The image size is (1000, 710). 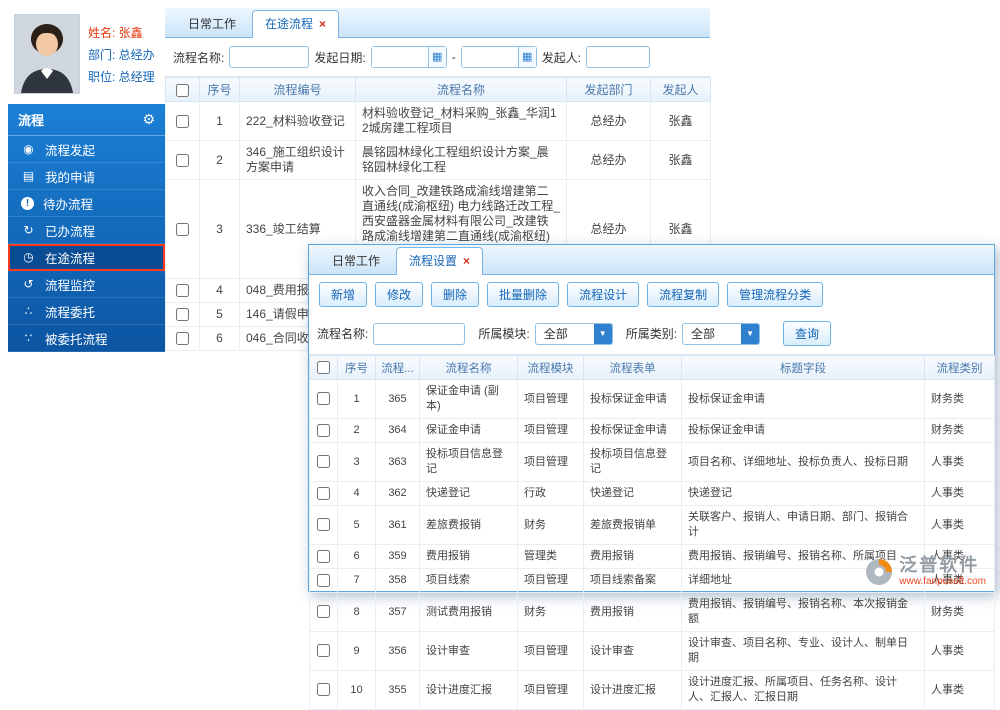 I want to click on col-code: 流程编号, so click(x=297, y=89).